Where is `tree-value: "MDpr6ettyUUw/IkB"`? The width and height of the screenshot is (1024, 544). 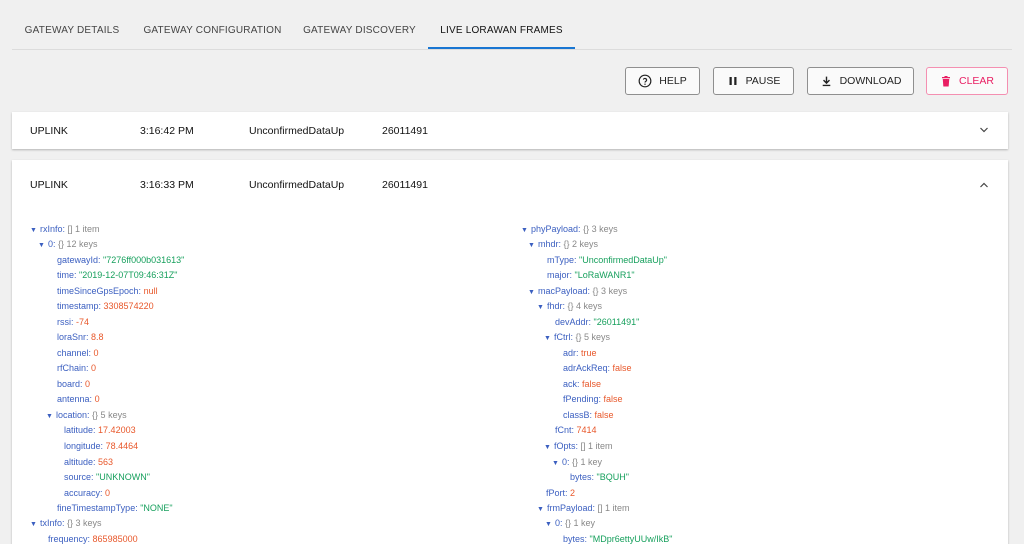
tree-value: "MDpr6ettyUUw/IkB" is located at coordinates (631, 539).